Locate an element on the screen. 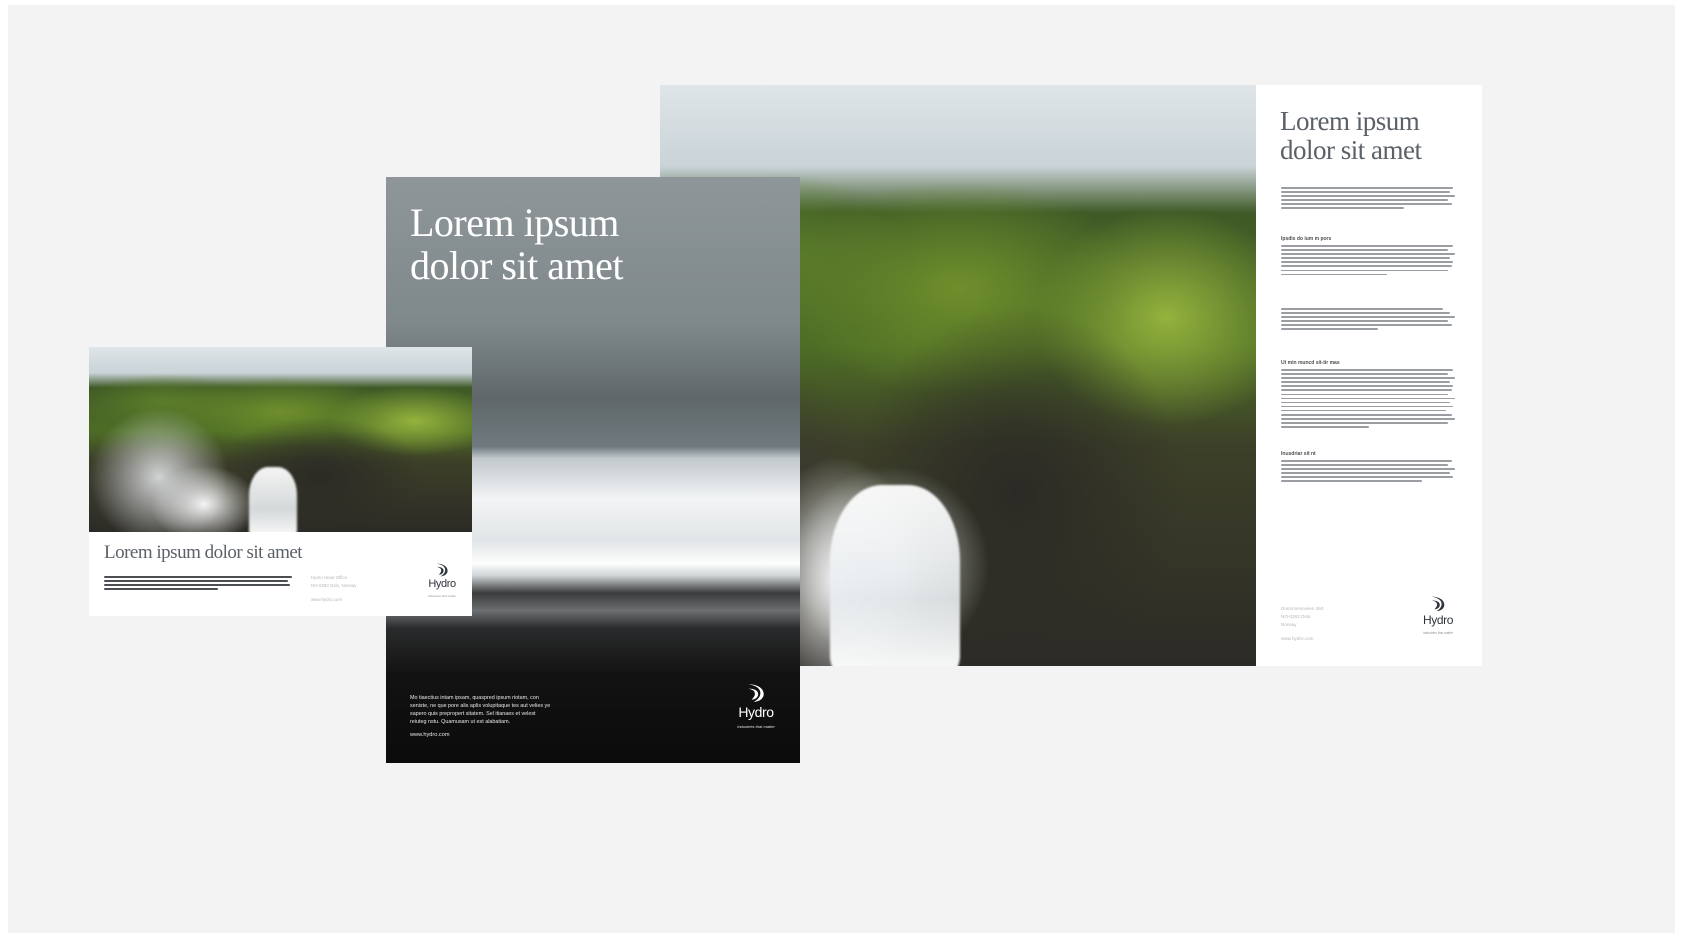 This screenshot has width=1683, height=938. postcard-forest-photo is located at coordinates (280, 439).